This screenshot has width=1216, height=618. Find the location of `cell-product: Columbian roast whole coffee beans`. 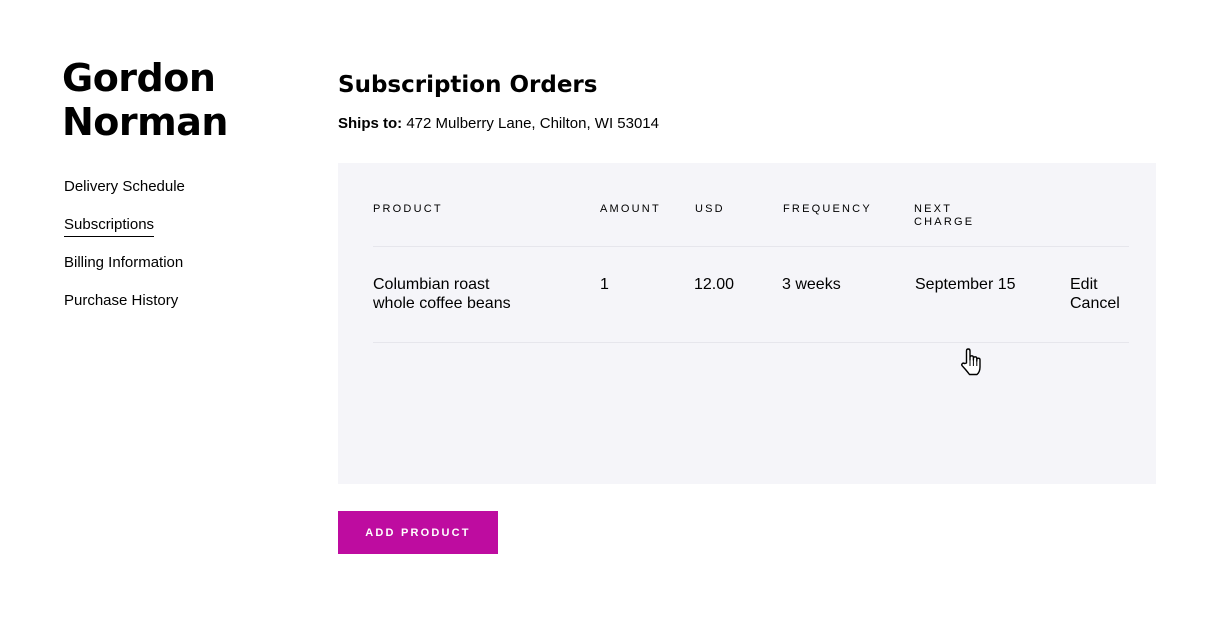

cell-product: Columbian roast whole coffee beans is located at coordinates (442, 294).